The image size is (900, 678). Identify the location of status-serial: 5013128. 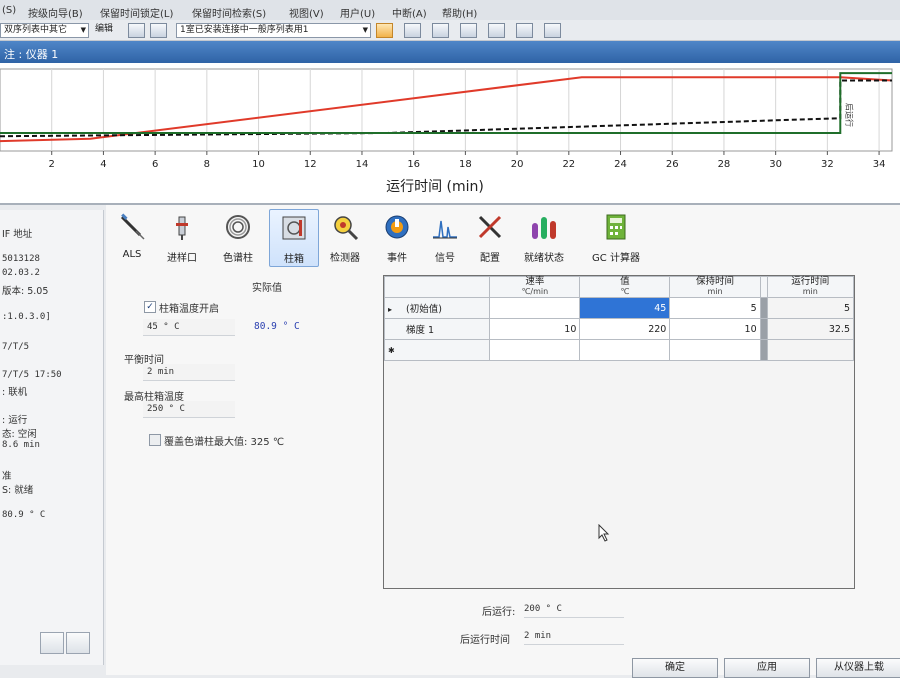
(21, 259).